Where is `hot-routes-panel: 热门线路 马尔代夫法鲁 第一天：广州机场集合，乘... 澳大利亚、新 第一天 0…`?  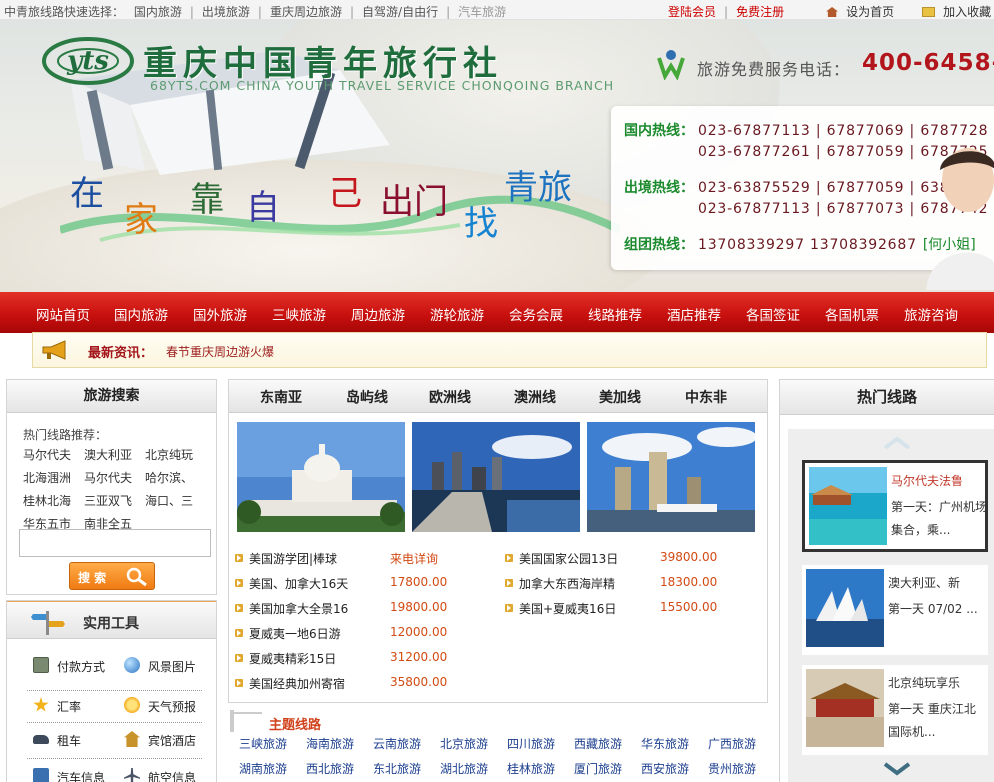
hot-routes-panel: 热门线路 马尔代夫法鲁 第一天：广州机场集合，乘... 澳大利亚、新 第一天 0… is located at coordinates (886, 580).